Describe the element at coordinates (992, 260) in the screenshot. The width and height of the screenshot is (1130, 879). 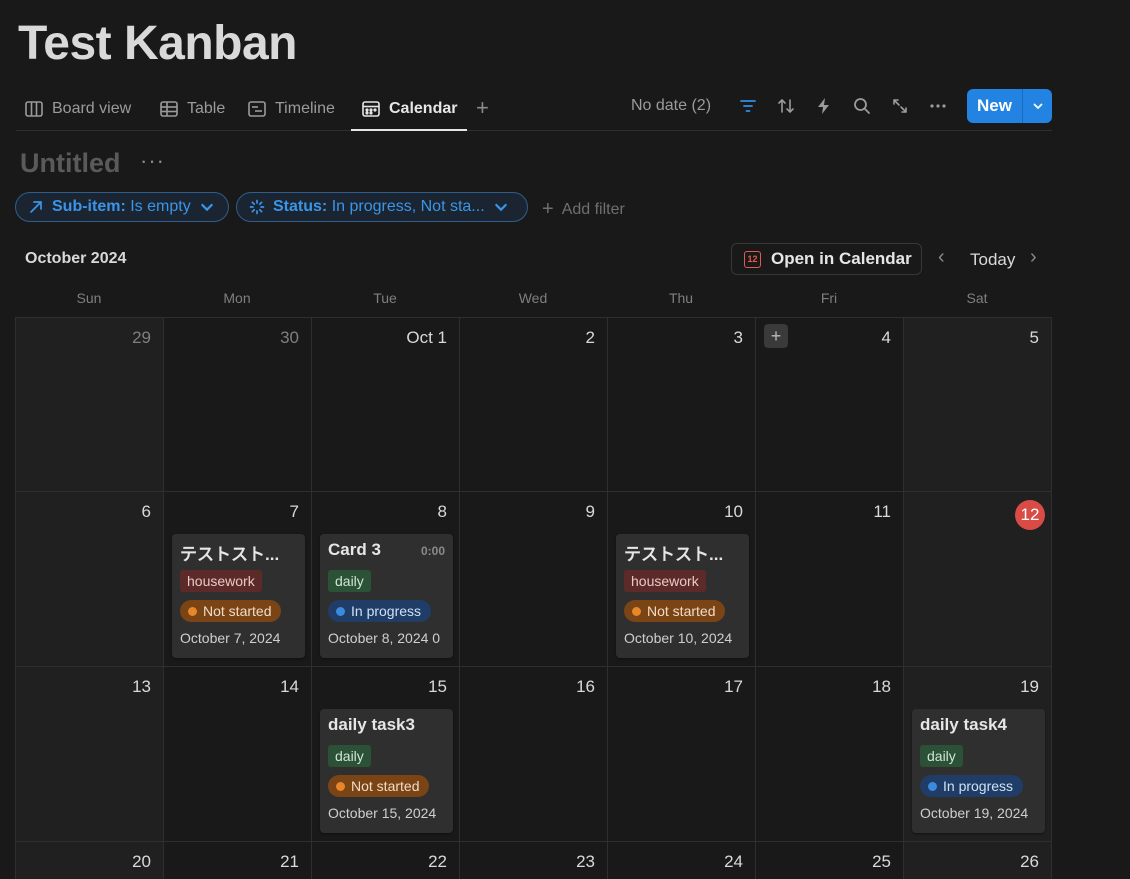
I see `today-button: Today` at that location.